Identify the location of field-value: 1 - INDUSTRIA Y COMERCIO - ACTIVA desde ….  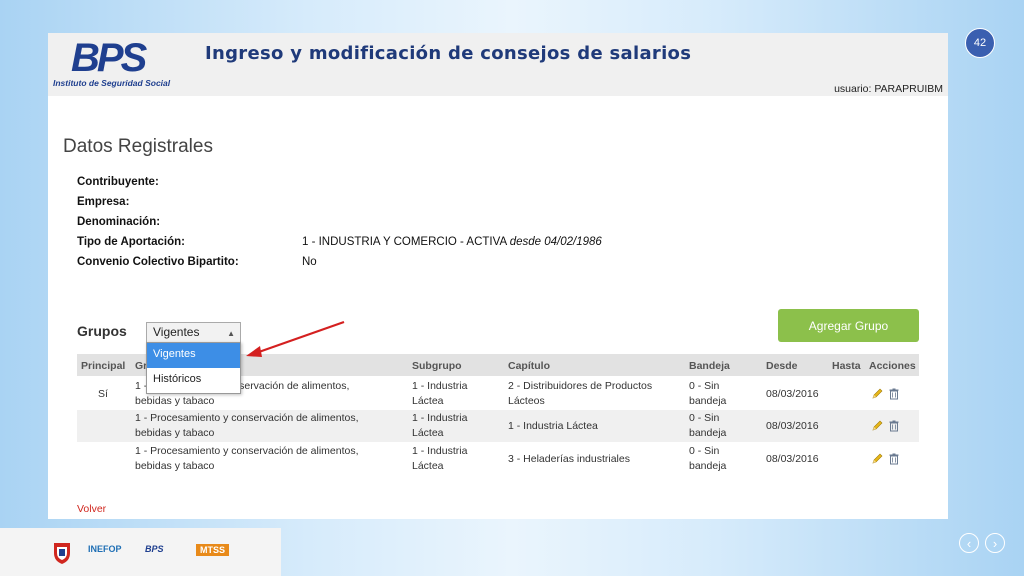
(452, 242).